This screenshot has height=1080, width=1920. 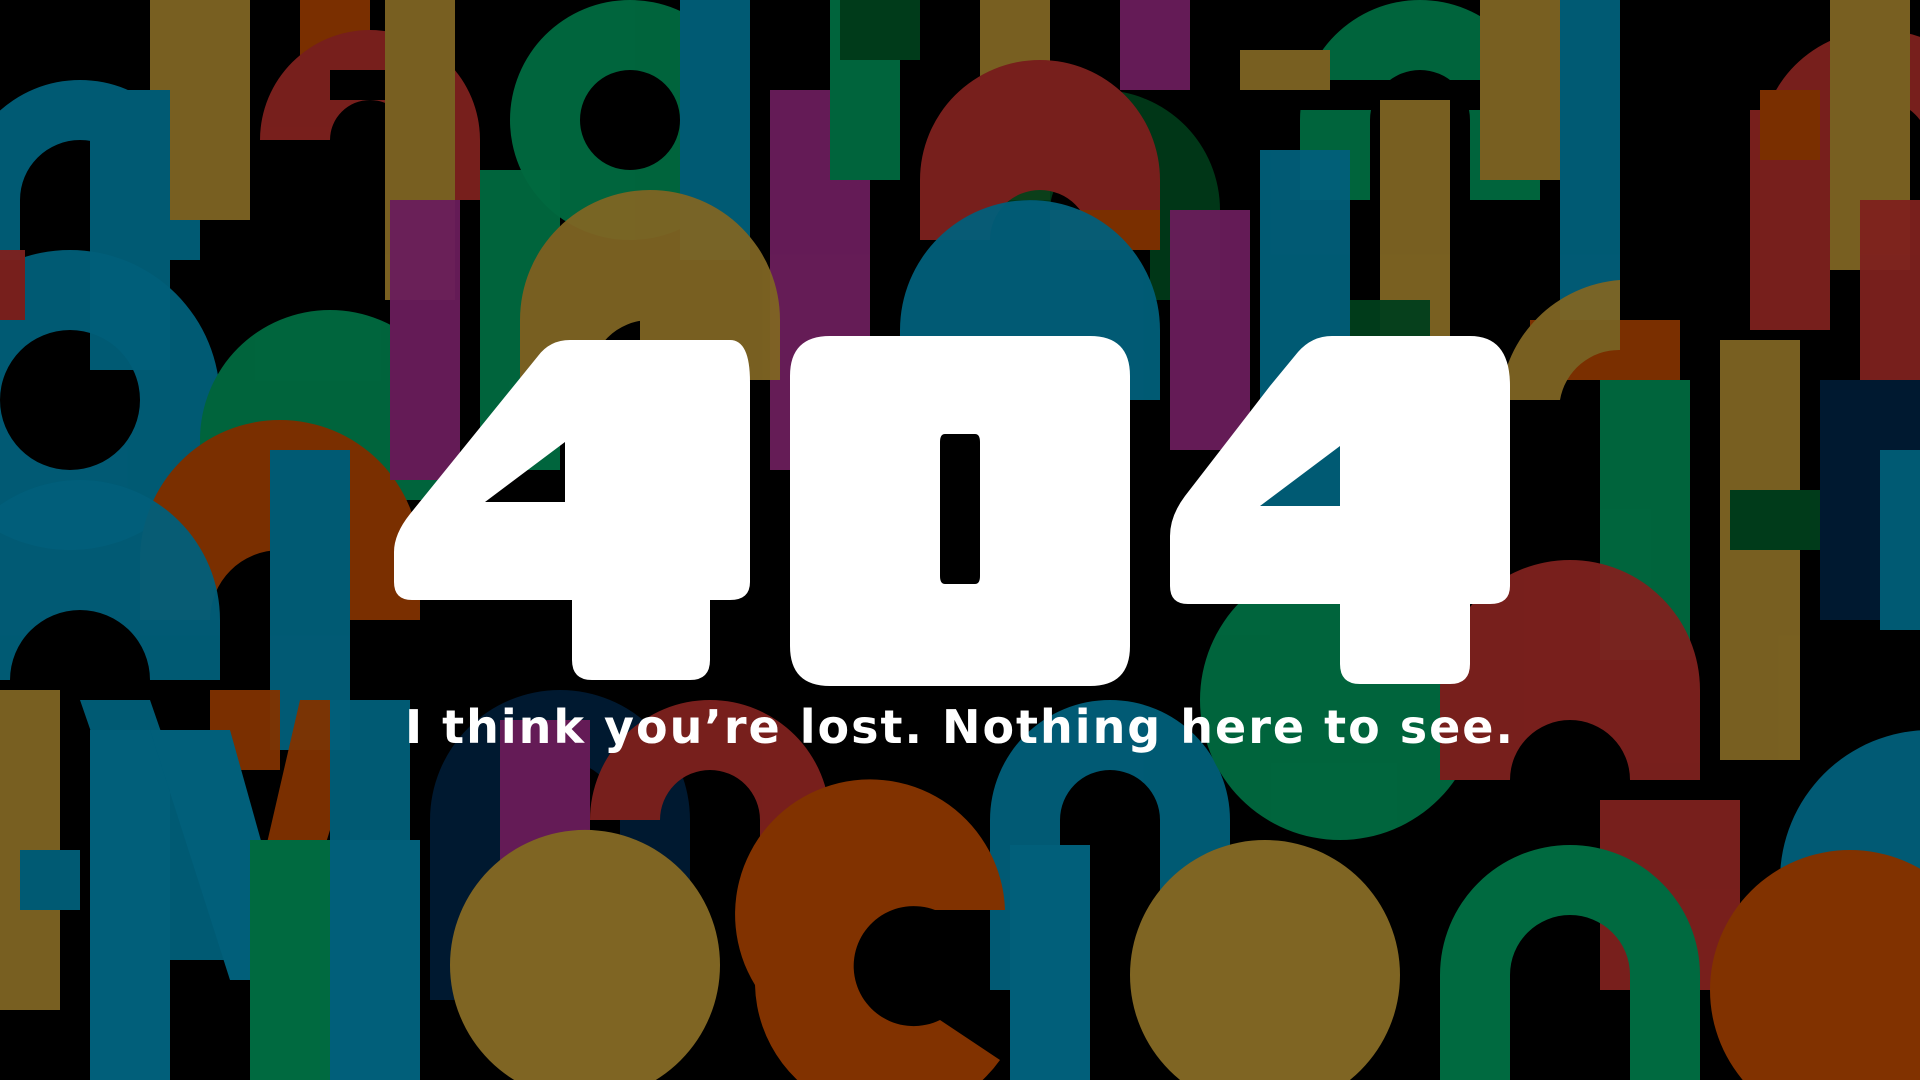 What do you see at coordinates (572, 510) in the screenshot?
I see `digit-four-left` at bounding box center [572, 510].